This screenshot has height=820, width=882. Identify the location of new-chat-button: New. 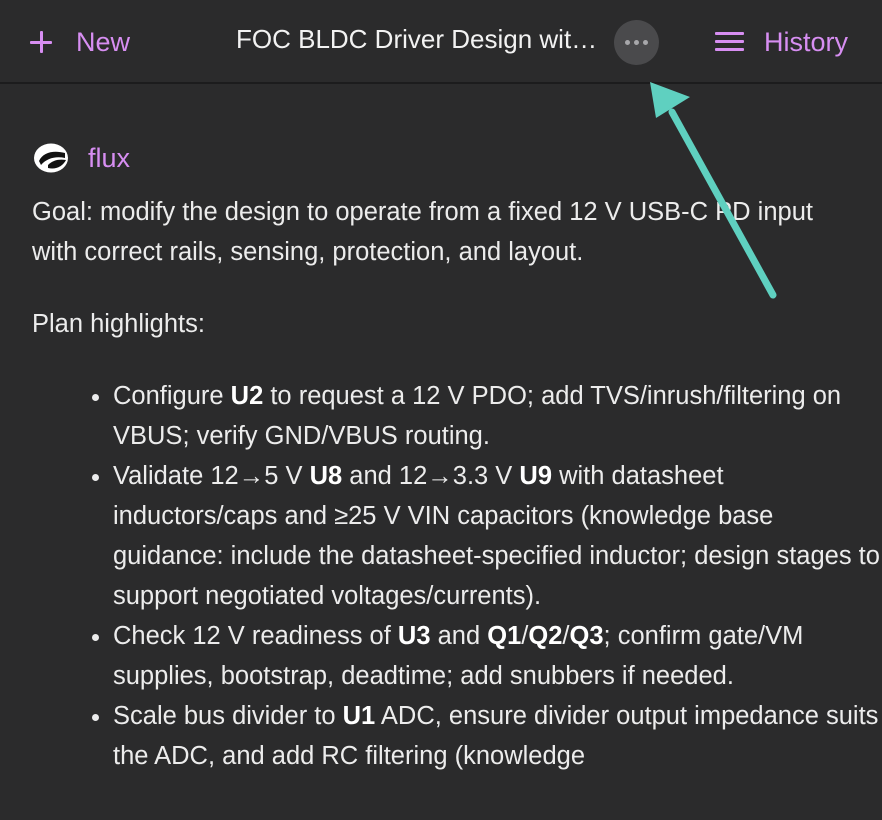
(79, 42).